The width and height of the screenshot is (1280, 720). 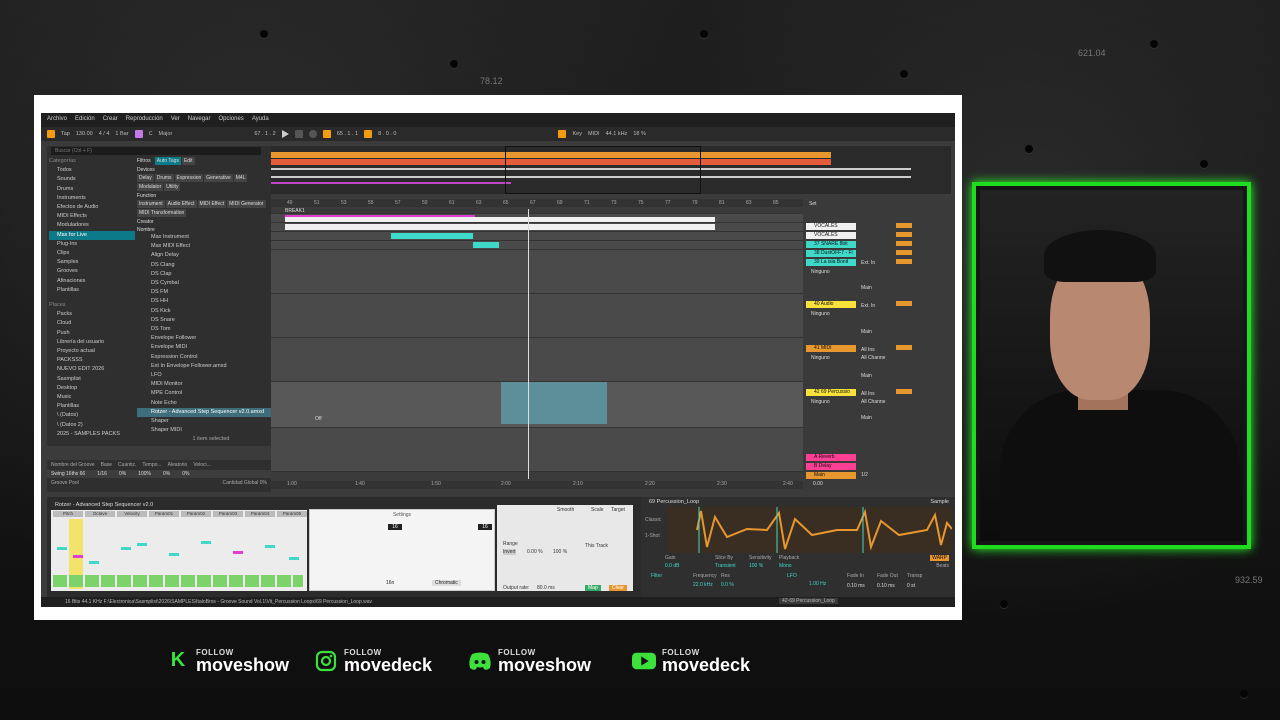 What do you see at coordinates (368, 134) in the screenshot?
I see `punch-button` at bounding box center [368, 134].